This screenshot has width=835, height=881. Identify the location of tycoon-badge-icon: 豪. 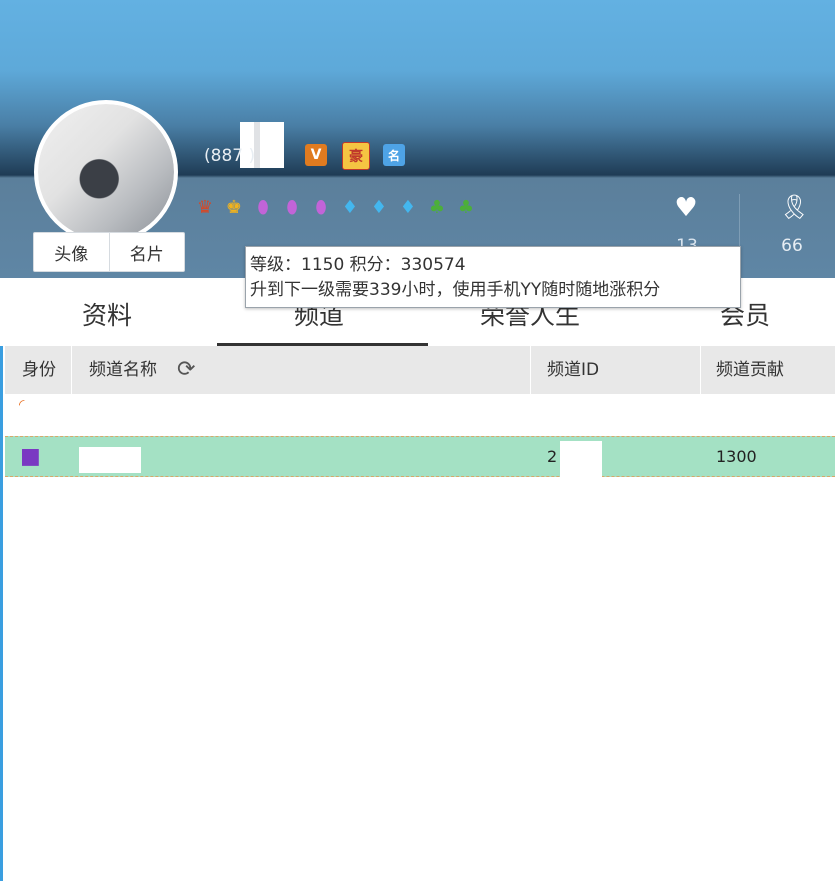
(356, 156).